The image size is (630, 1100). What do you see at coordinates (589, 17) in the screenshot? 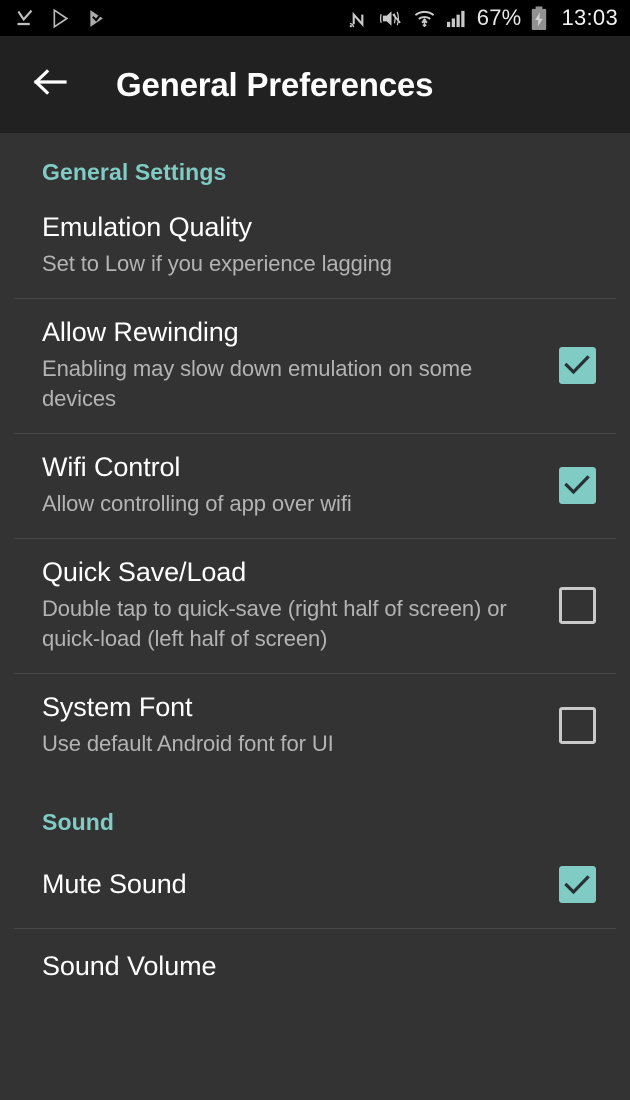
I see `status-bar-clock: 13:03` at bounding box center [589, 17].